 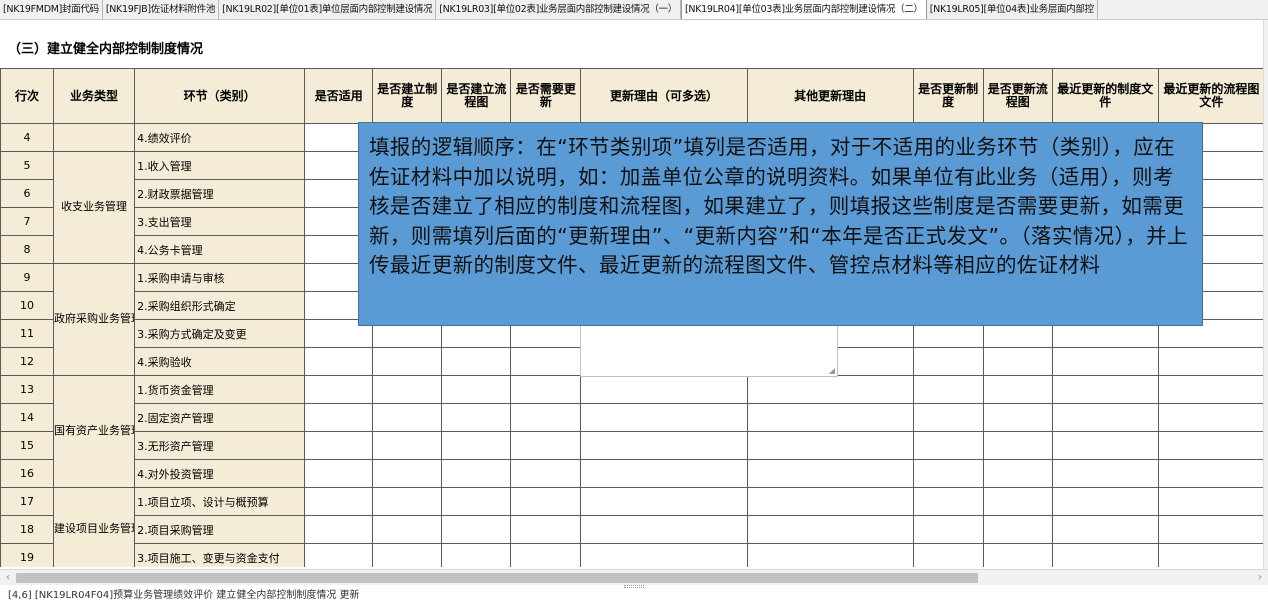 What do you see at coordinates (832, 371) in the screenshot?
I see `resize-grip-icon: ◢` at bounding box center [832, 371].